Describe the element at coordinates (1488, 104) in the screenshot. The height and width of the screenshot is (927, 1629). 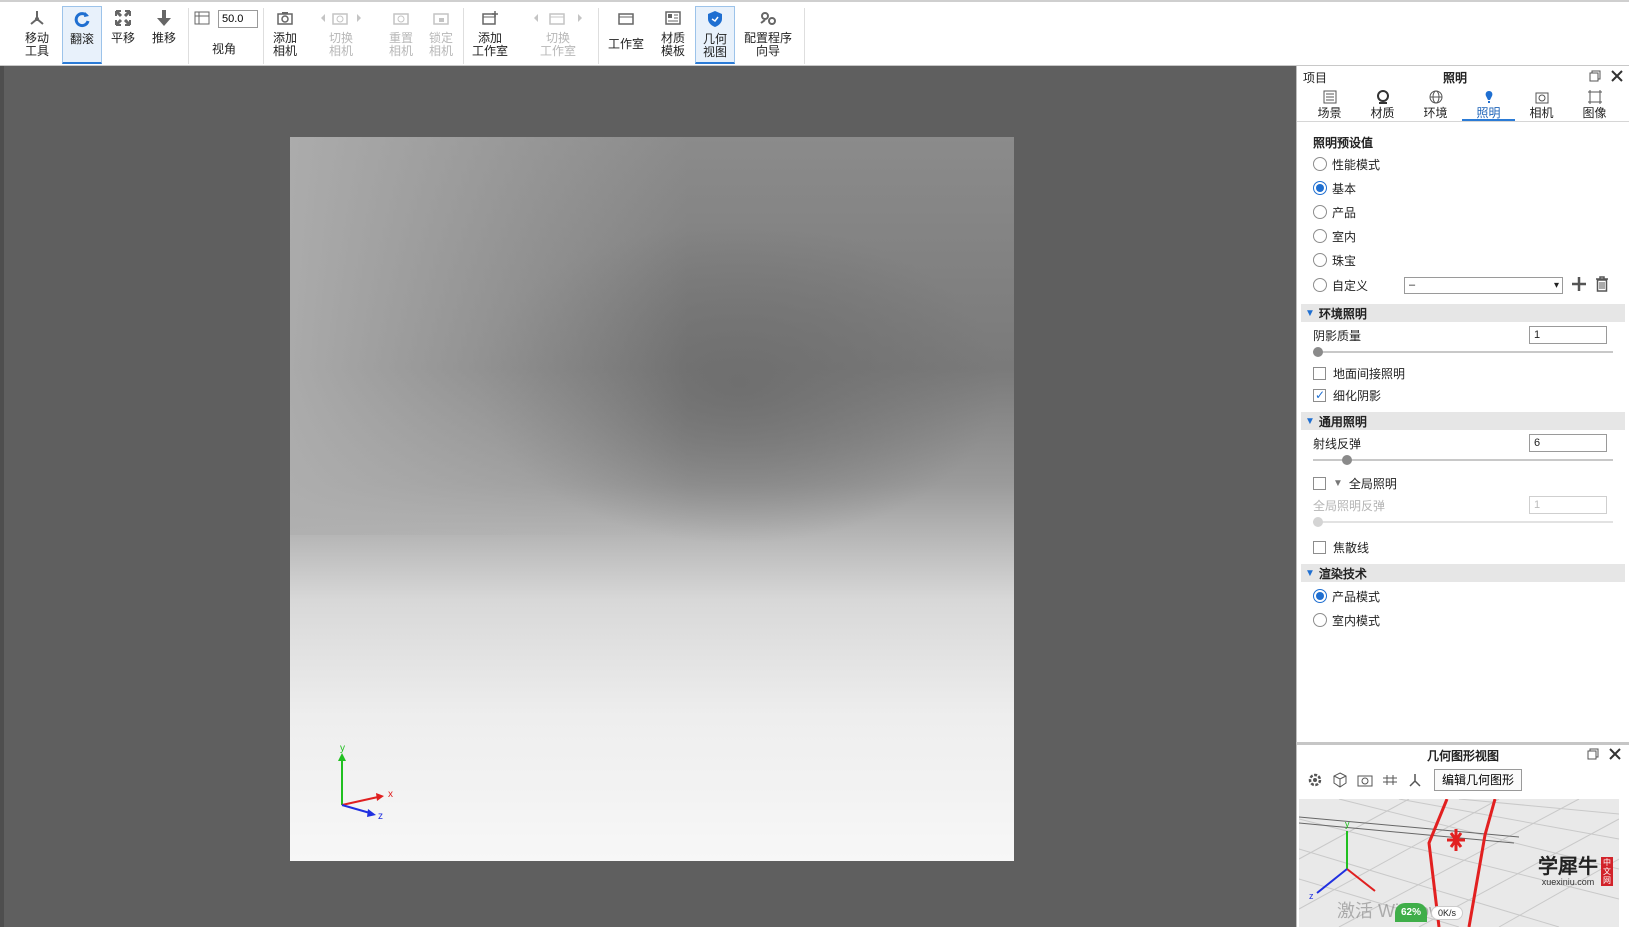
I see `tab-lighting: 照明` at that location.